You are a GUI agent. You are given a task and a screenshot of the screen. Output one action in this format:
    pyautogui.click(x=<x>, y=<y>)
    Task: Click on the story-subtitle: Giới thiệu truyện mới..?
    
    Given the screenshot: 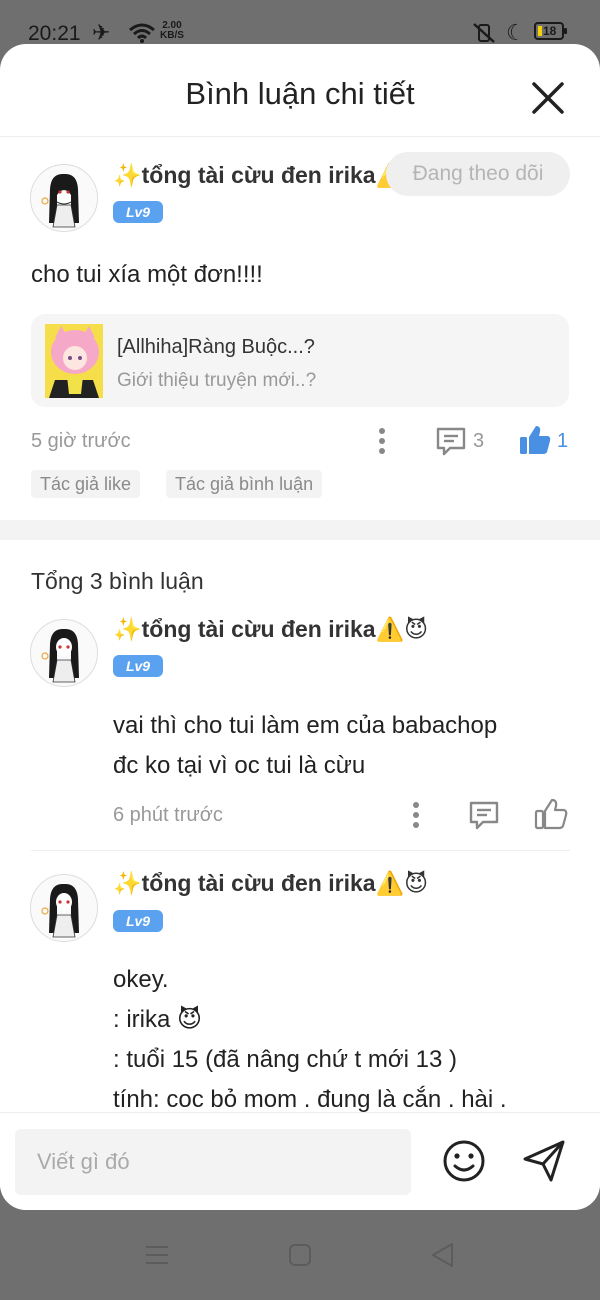 What is the action you would take?
    pyautogui.click(x=217, y=380)
    